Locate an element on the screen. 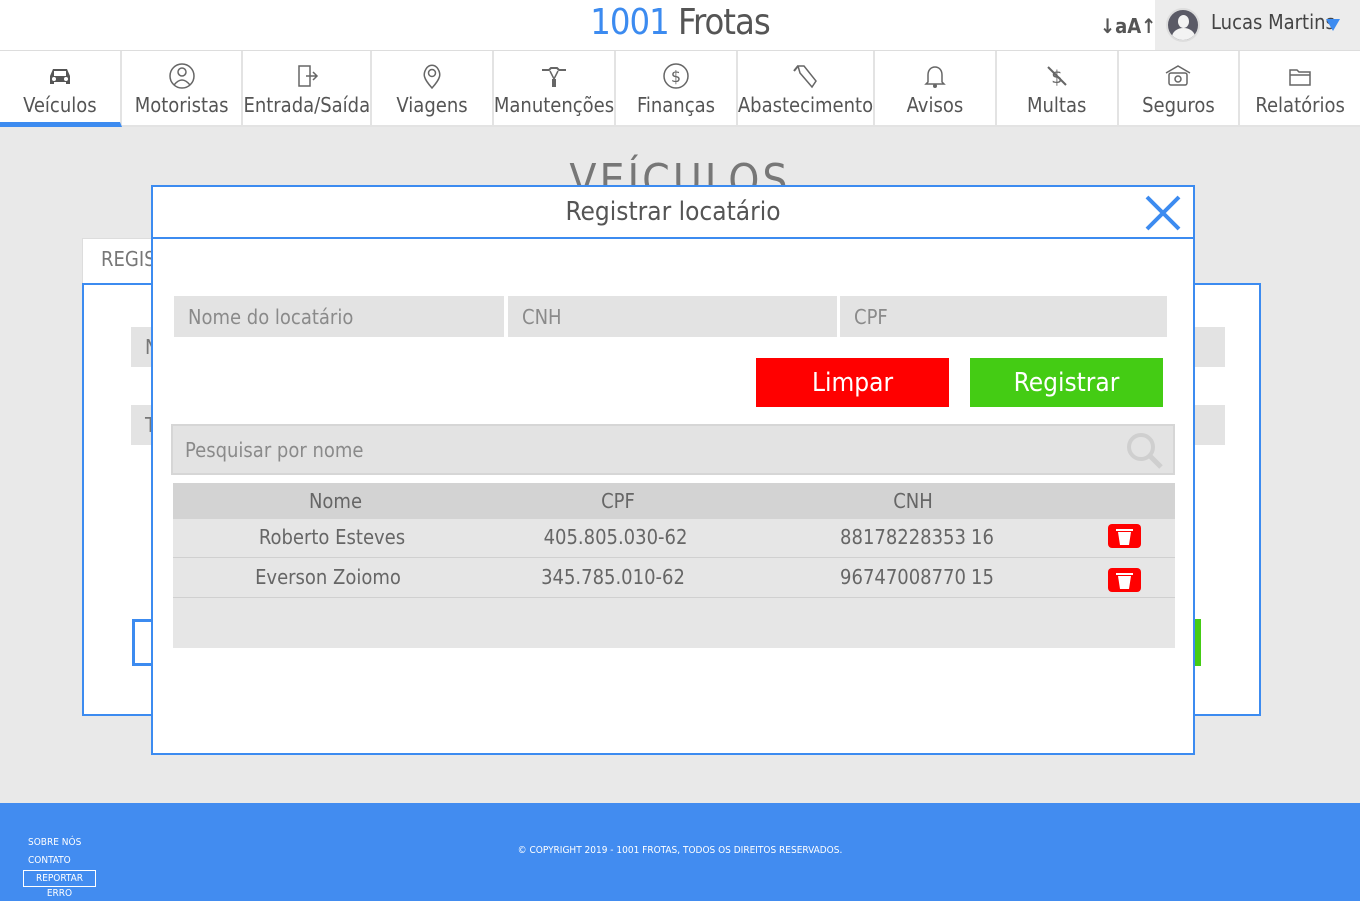 Image resolution: width=1360 pixels, height=901 pixels. column-header-cnh: CNH is located at coordinates (913, 501).